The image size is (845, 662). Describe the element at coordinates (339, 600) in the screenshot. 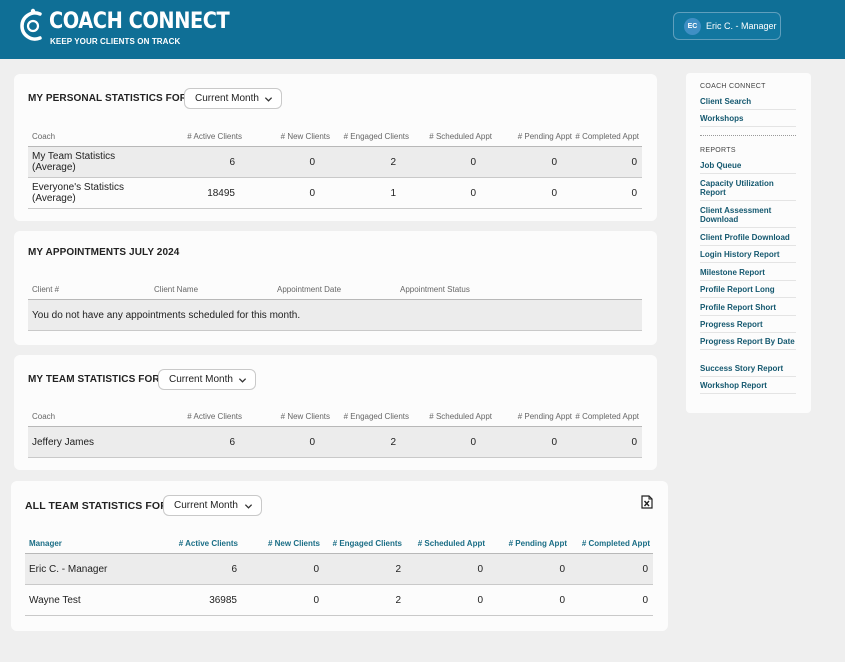

I see `table-row: Wayne Test 36985 0 2 0 0 0` at that location.